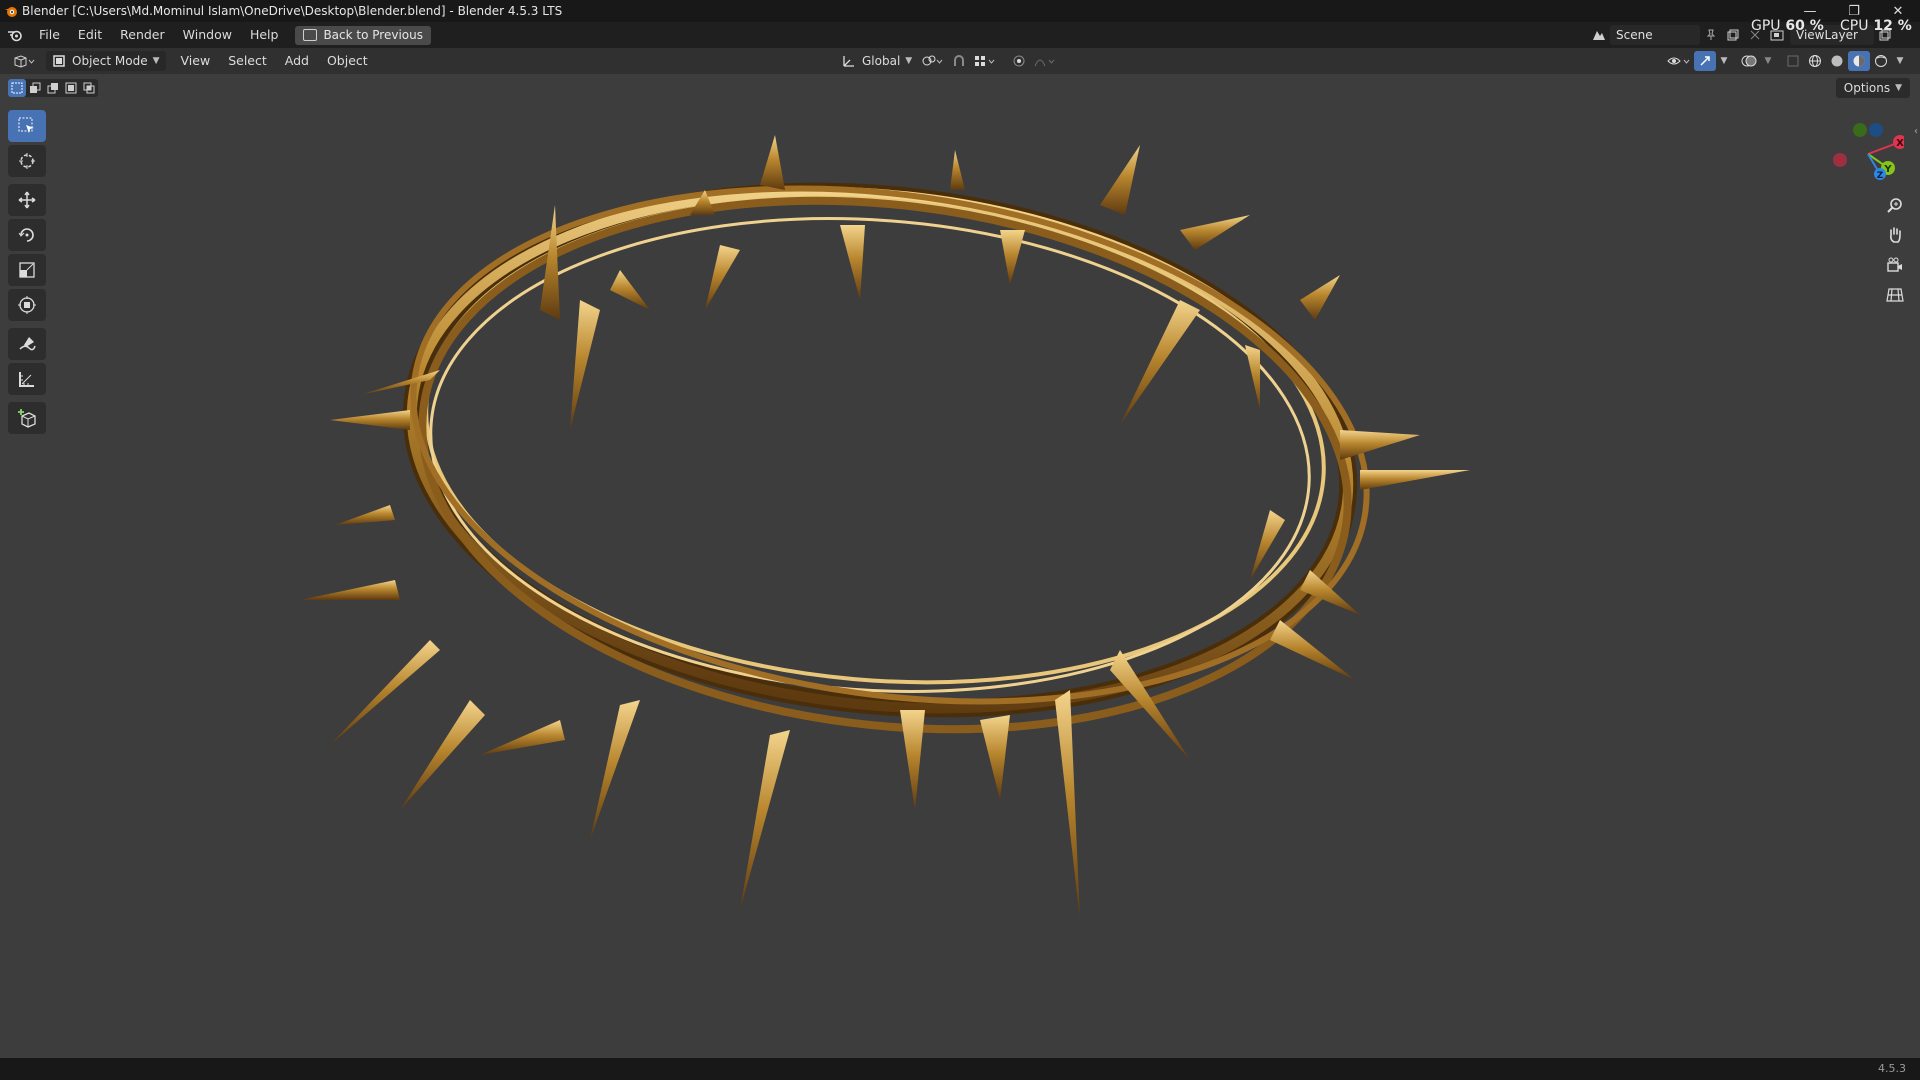  Describe the element at coordinates (89, 88) in the screenshot. I see `select-intersect-icon` at that location.